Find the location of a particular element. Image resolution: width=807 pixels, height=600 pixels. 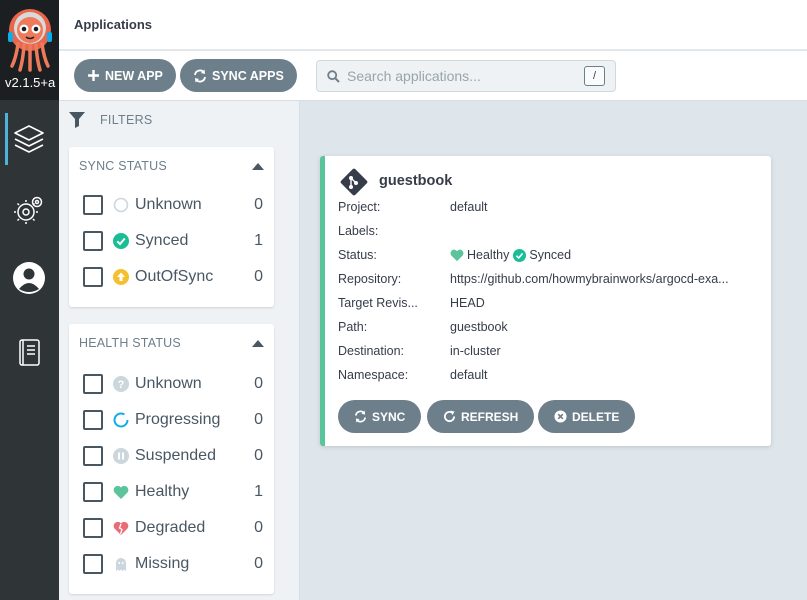

delete-label: DELETE is located at coordinates (596, 416).